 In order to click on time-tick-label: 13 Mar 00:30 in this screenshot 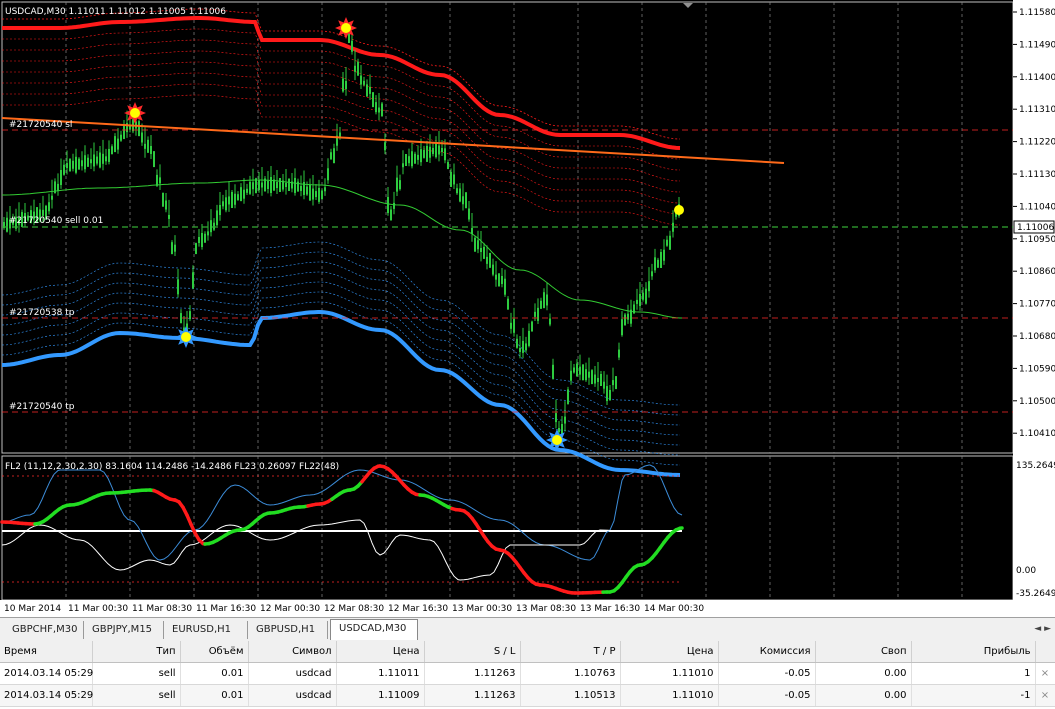, I will do `click(482, 609)`.